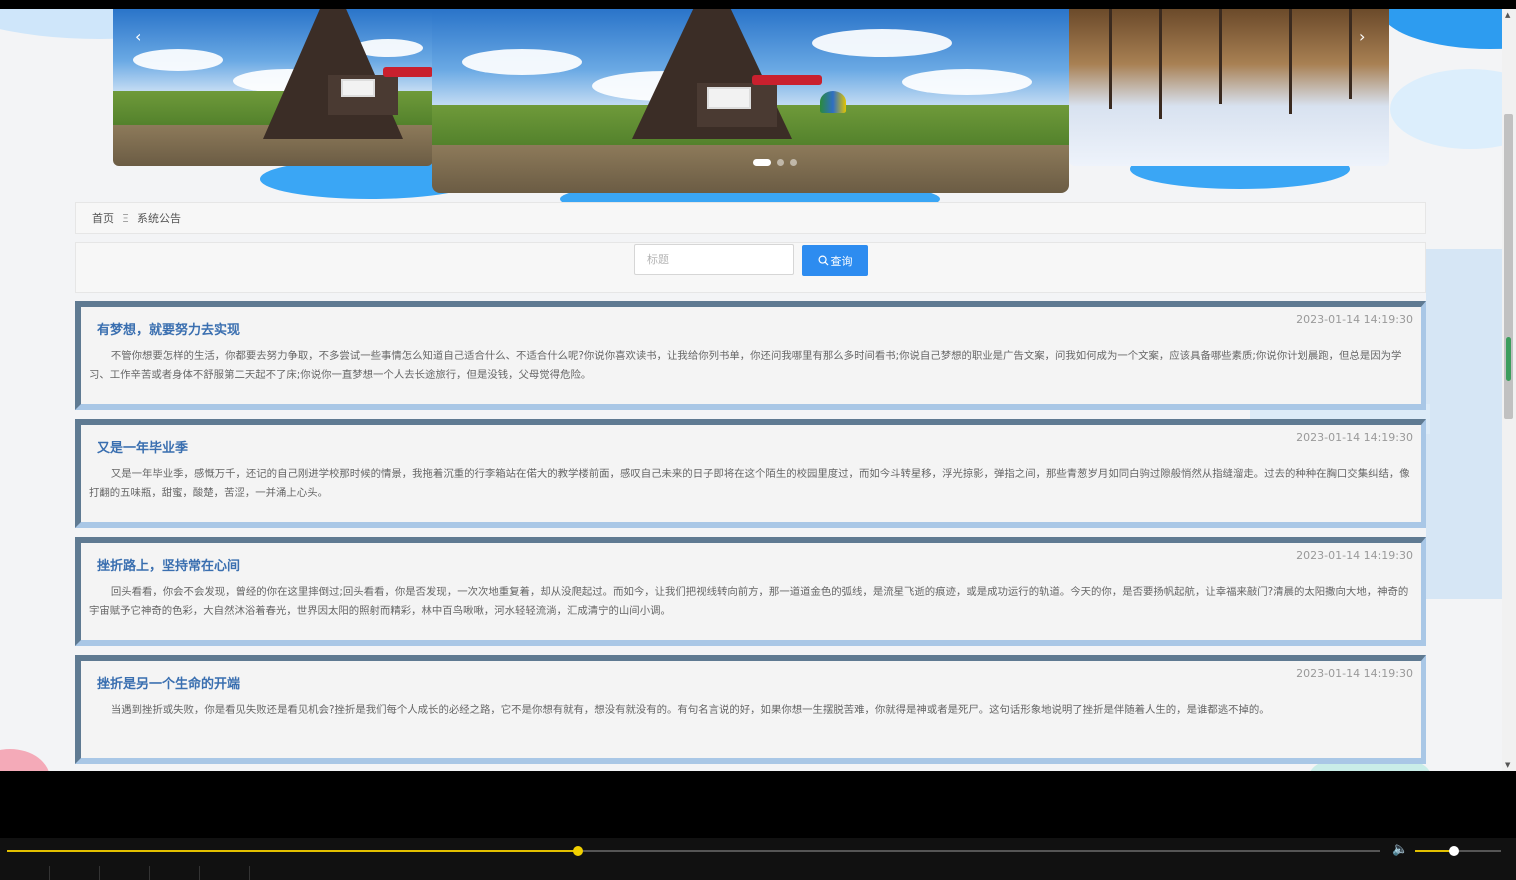  Describe the element at coordinates (1507, 765) in the screenshot. I see `scroll-down-icon: ▼` at that location.